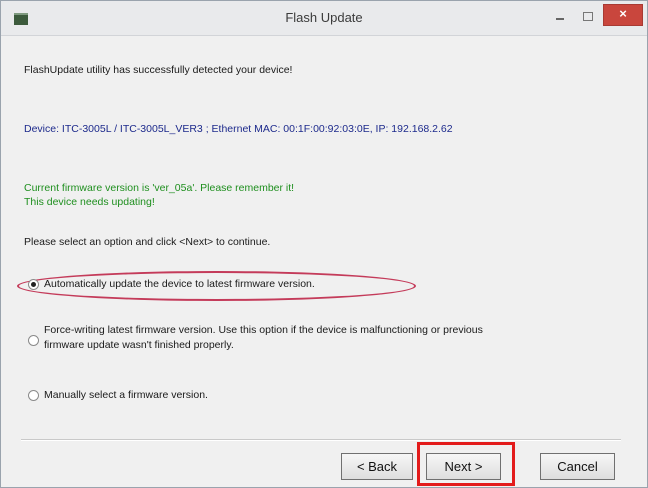 The width and height of the screenshot is (648, 488). I want to click on close-icon: ×, so click(623, 13).